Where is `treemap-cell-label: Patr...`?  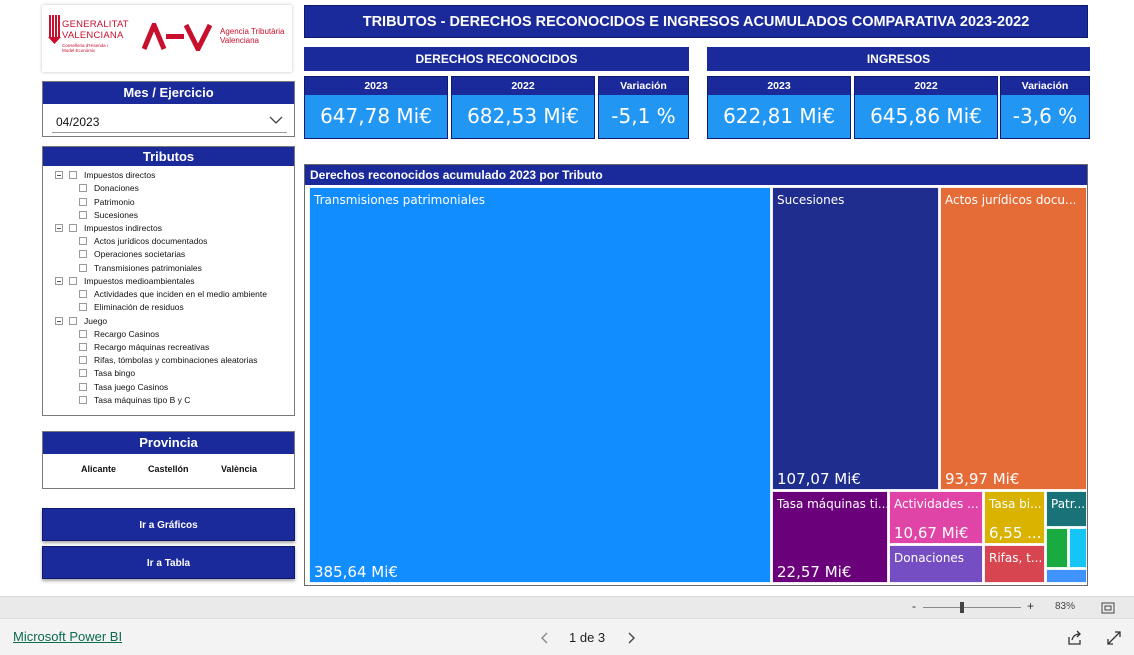 treemap-cell-label: Patr... is located at coordinates (1068, 504).